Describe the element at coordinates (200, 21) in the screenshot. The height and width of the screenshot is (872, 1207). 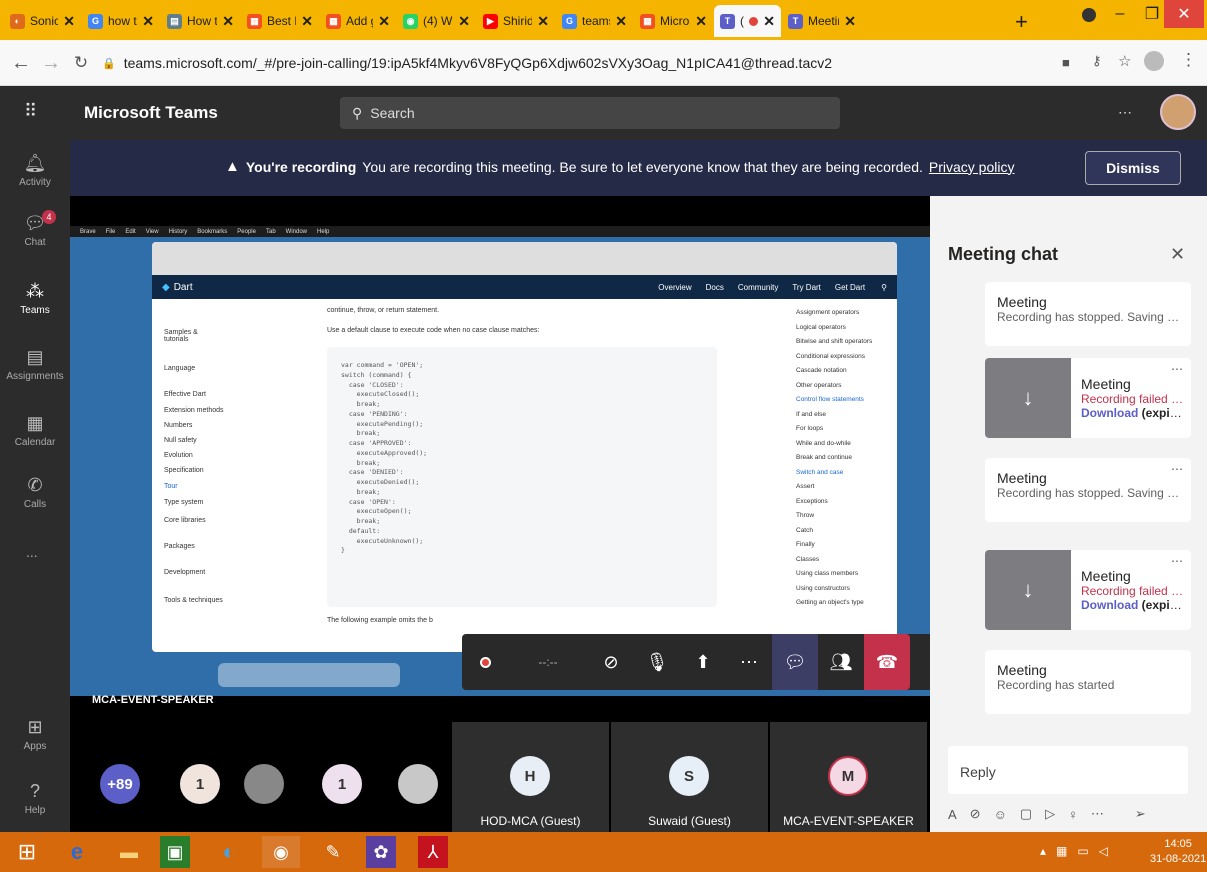
I see `browser-tab: ▤ How to ✕` at that location.